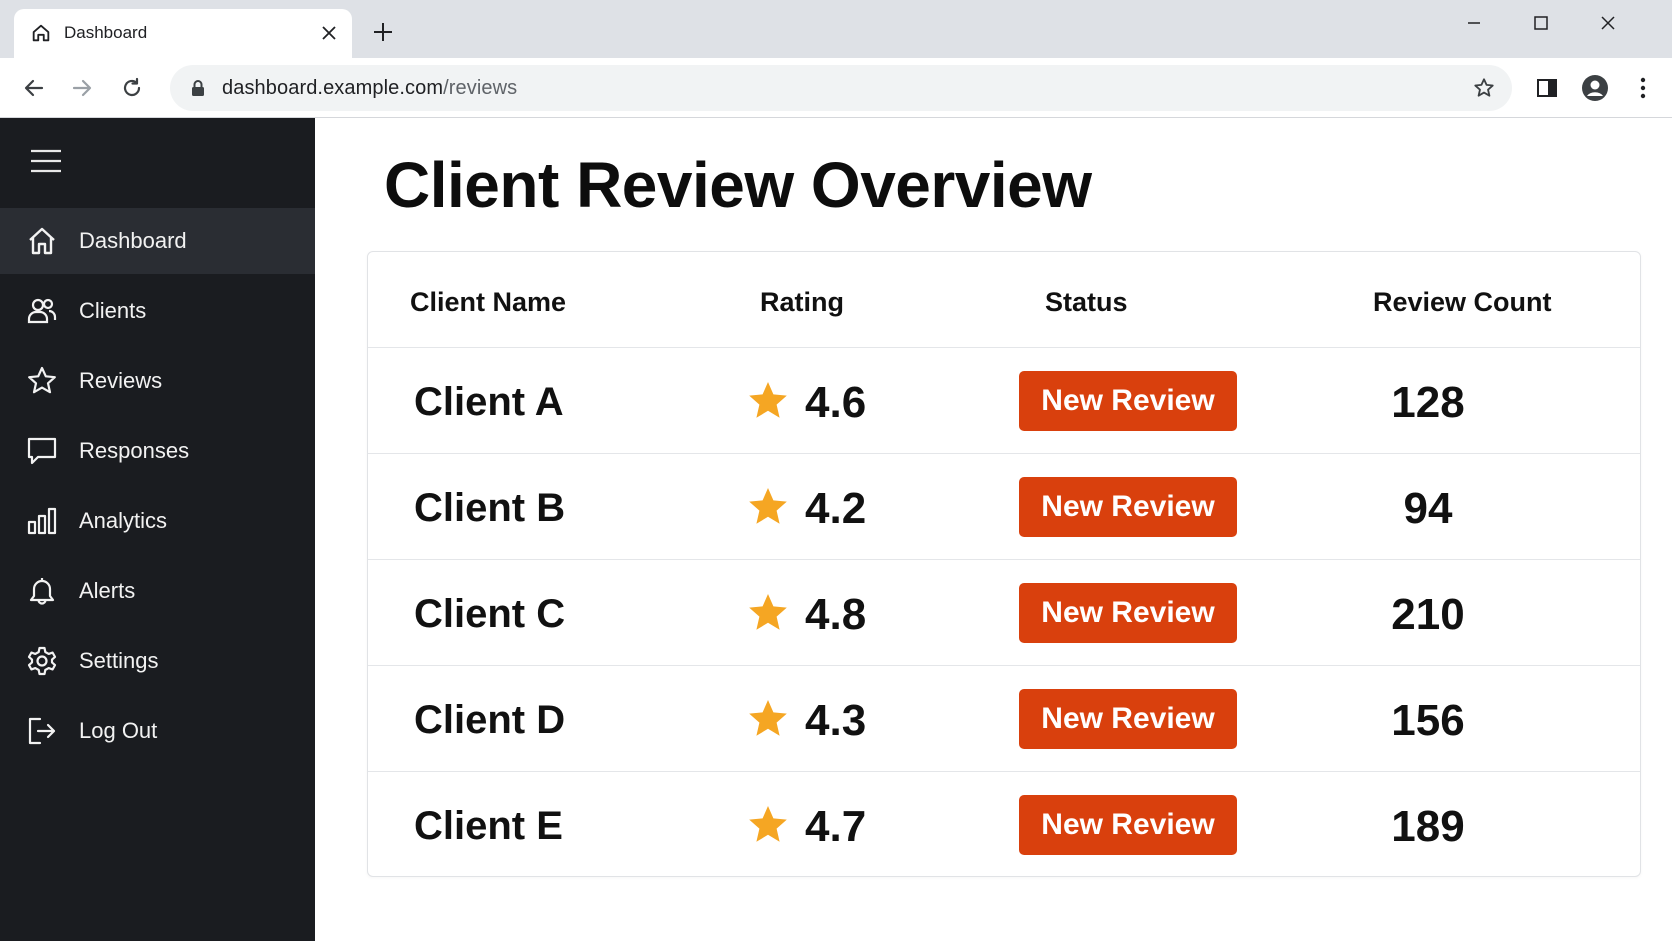 The height and width of the screenshot is (941, 1672). I want to click on url-host: dashboard.example.com, so click(333, 88).